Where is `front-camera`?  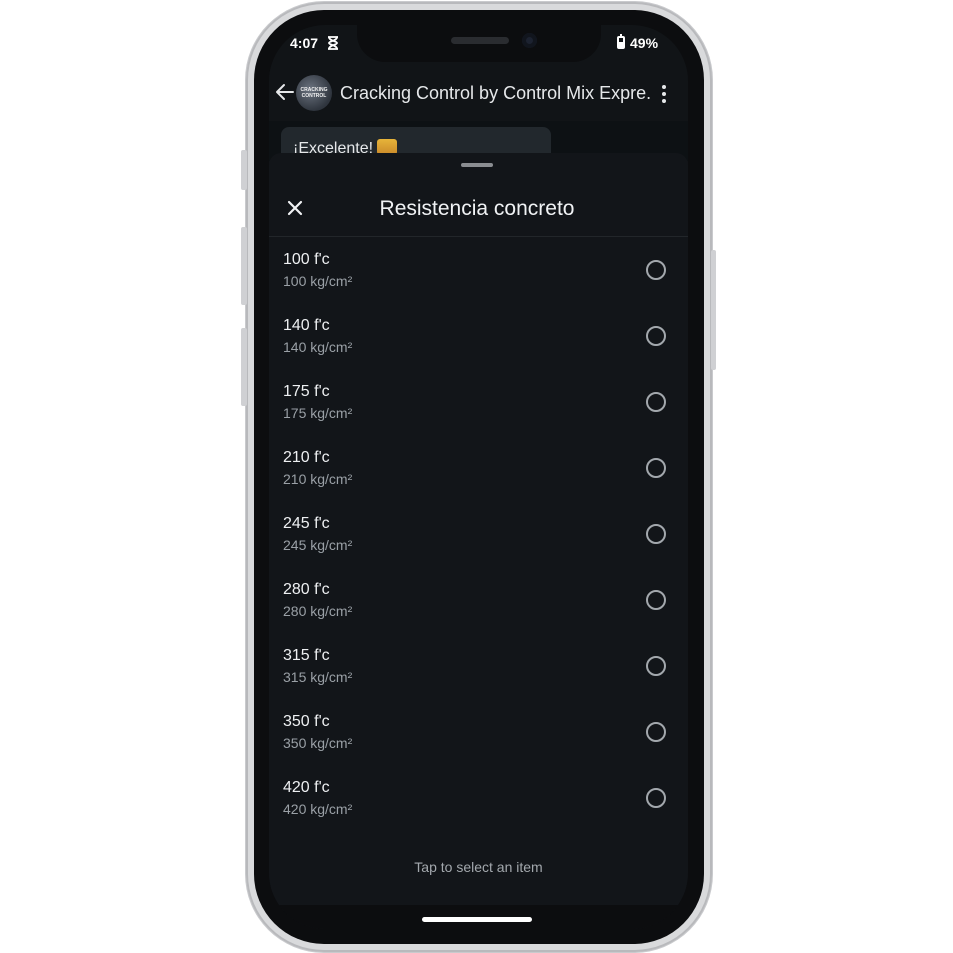
front-camera is located at coordinates (529, 40).